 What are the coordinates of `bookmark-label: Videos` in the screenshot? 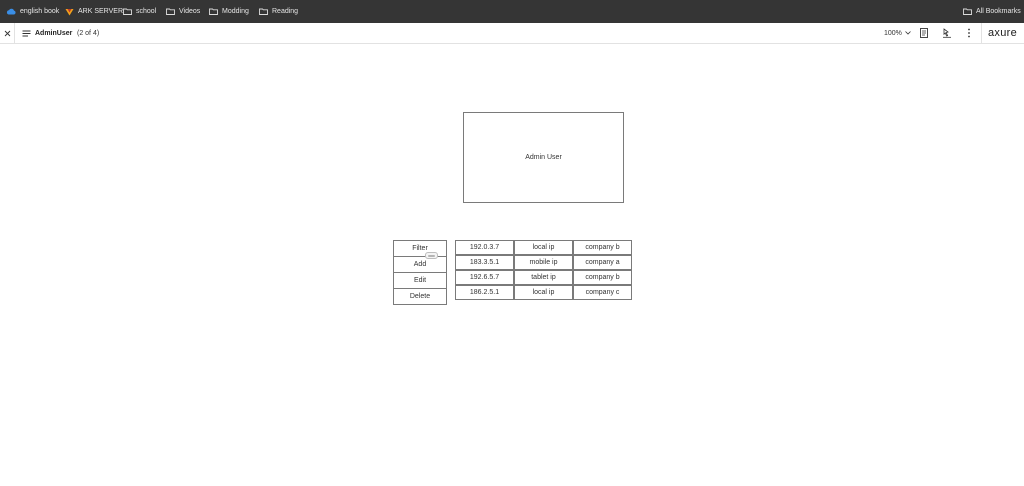 It's located at (190, 11).